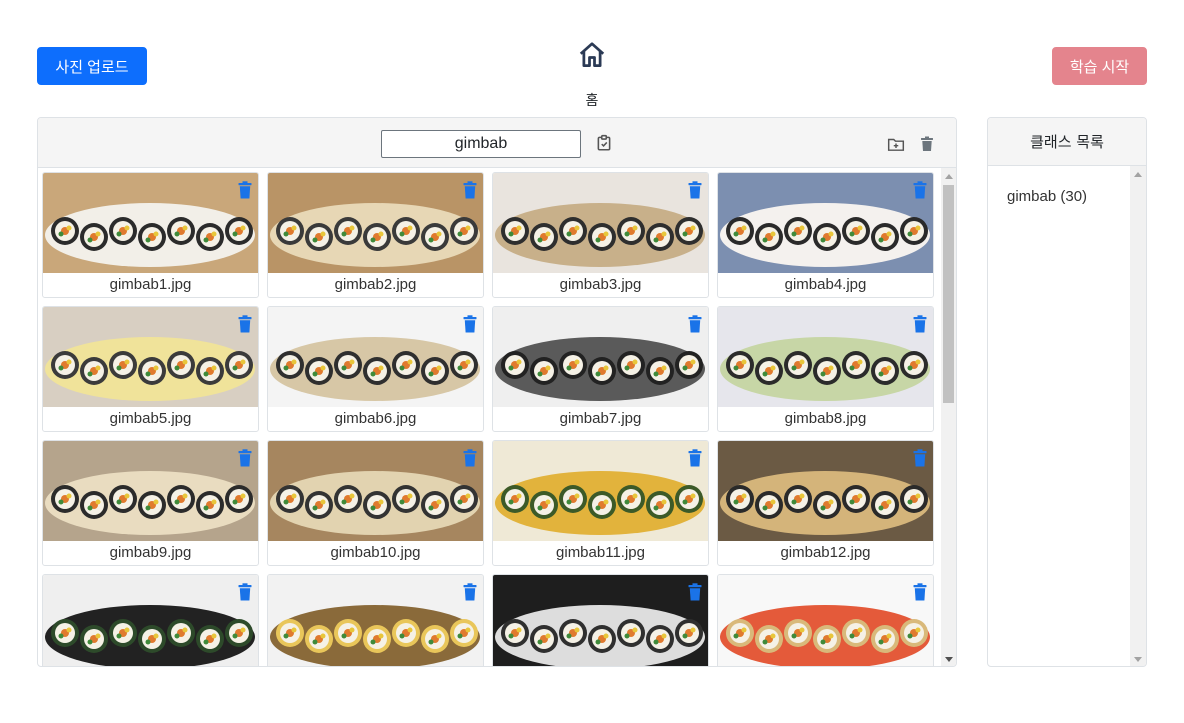 The width and height of the screenshot is (1184, 723). What do you see at coordinates (592, 57) in the screenshot?
I see `home-icon` at bounding box center [592, 57].